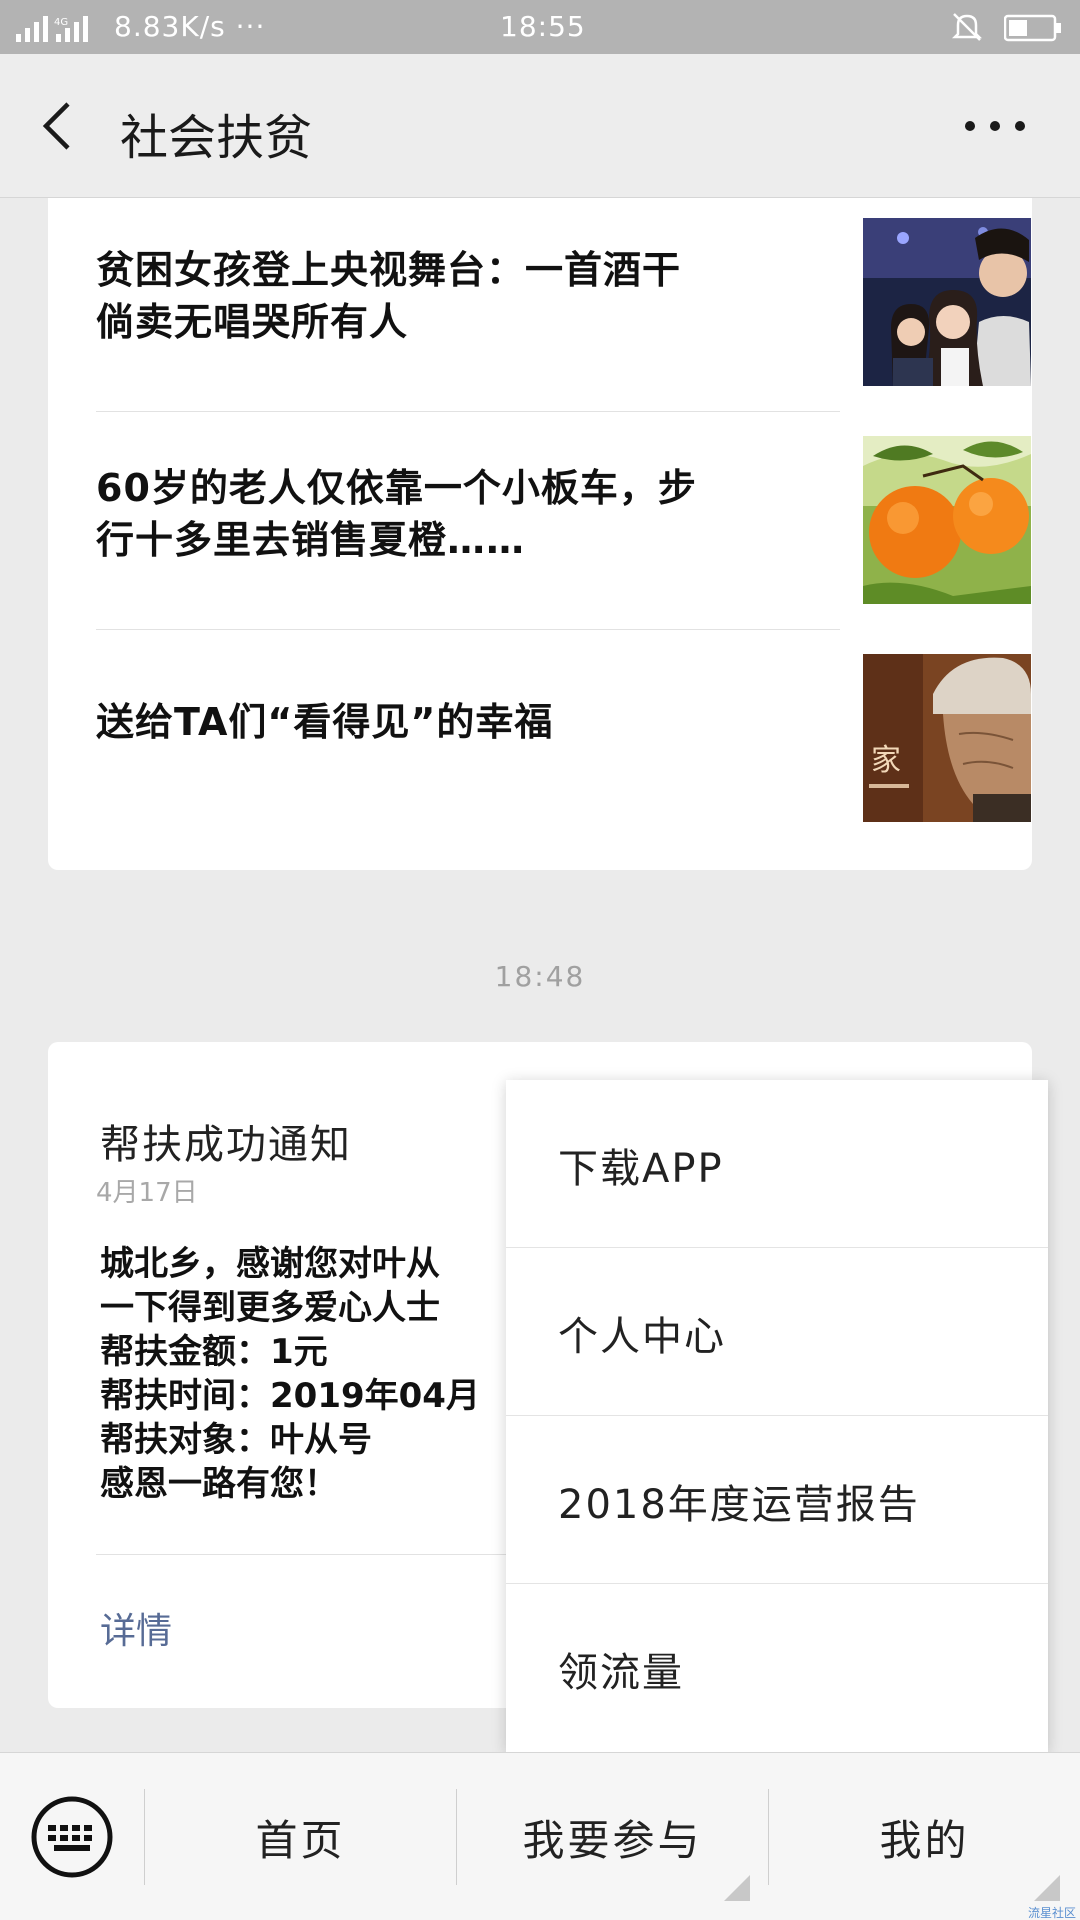 The width and height of the screenshot is (1080, 1920). What do you see at coordinates (543, 26) in the screenshot?
I see `status-time: 18:55` at bounding box center [543, 26].